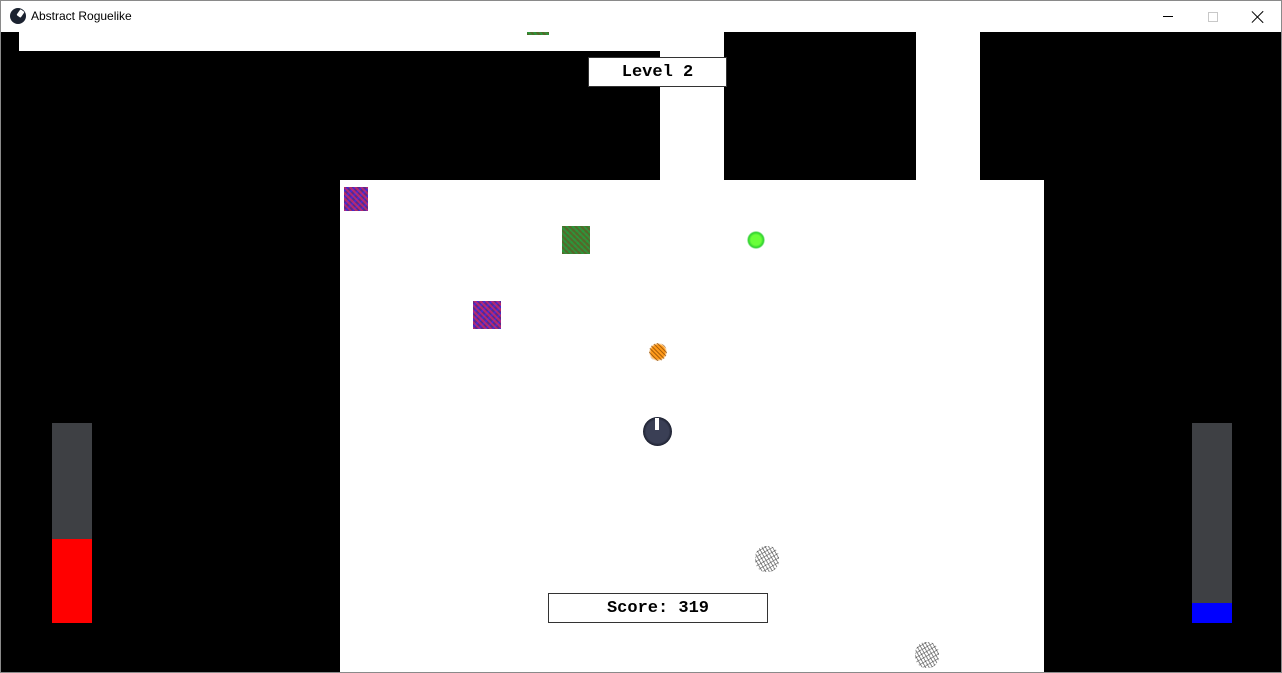 The height and width of the screenshot is (673, 1282). I want to click on maximize-icon, so click(1213, 16).